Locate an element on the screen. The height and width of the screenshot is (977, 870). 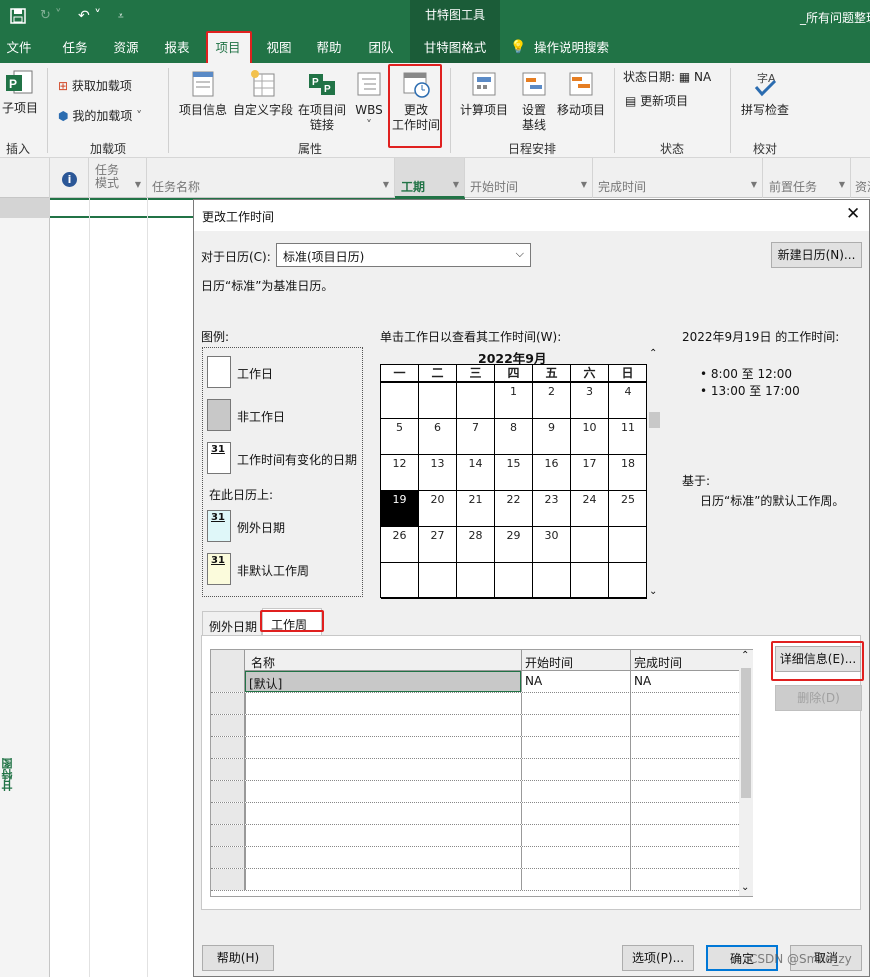
tab-task: 任务 is located at coordinates (75, 48).